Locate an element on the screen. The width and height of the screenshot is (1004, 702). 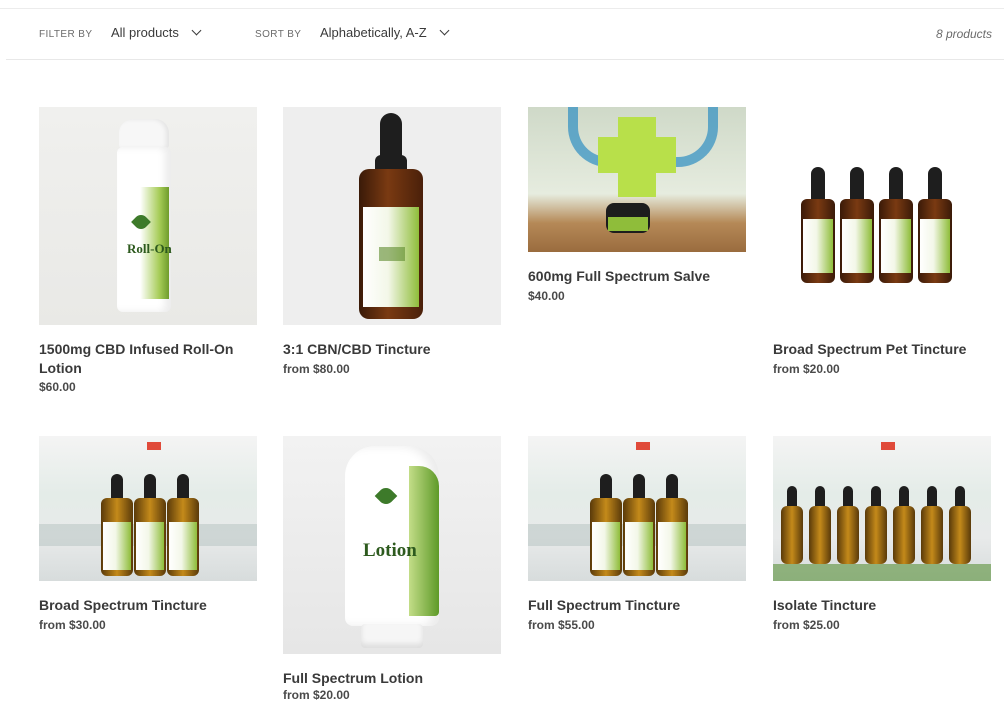
tincture-lineup-image is located at coordinates (882, 508).